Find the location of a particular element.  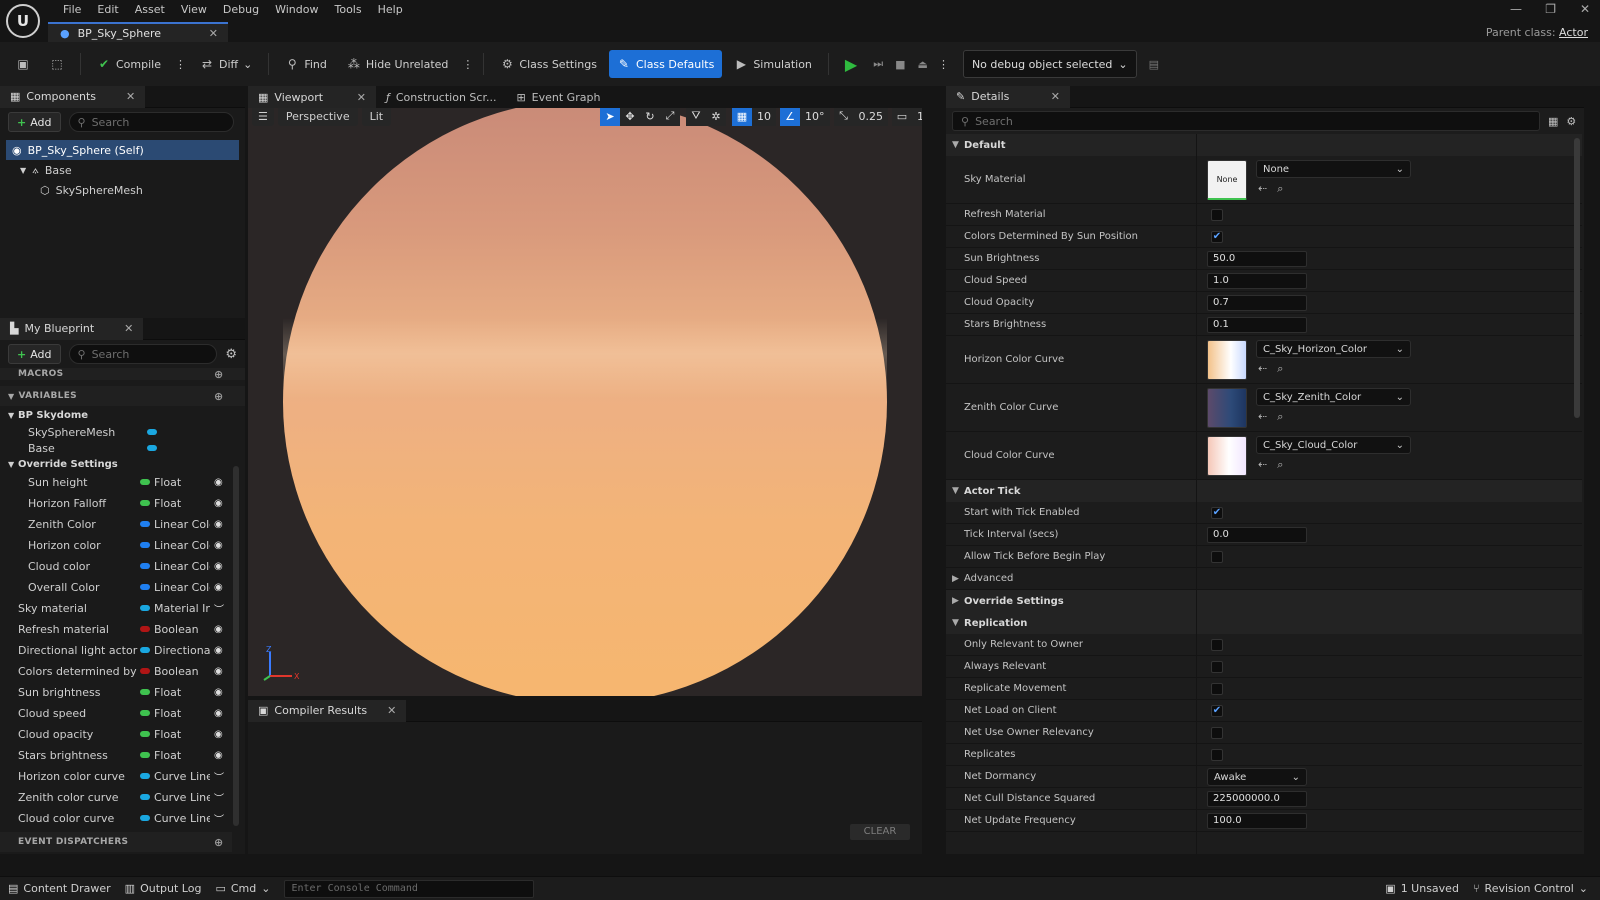

rotation-snap-icon: ∠ is located at coordinates (790, 117).